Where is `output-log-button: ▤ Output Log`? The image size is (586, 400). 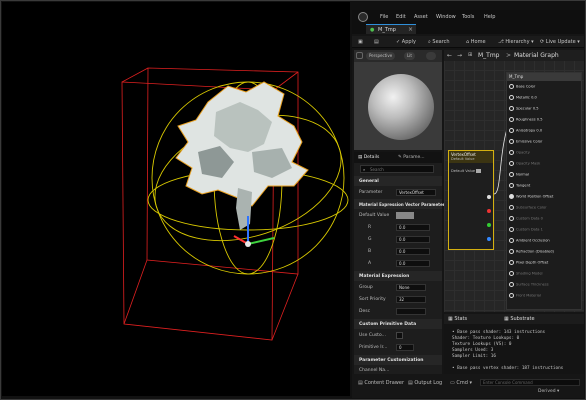
output-log-button: ▤ Output Log is located at coordinates (425, 383).